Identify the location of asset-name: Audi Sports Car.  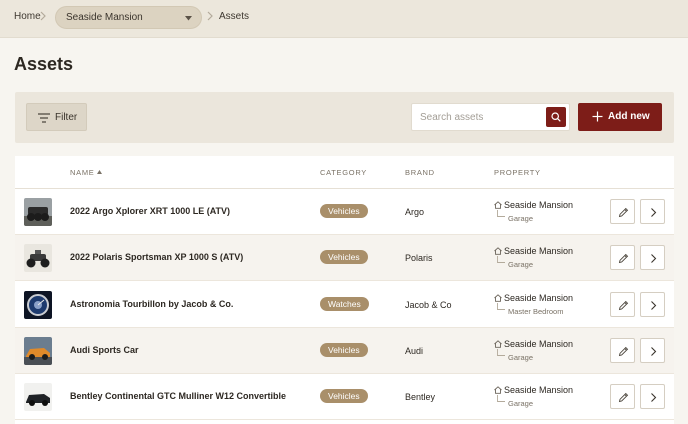
(104, 350).